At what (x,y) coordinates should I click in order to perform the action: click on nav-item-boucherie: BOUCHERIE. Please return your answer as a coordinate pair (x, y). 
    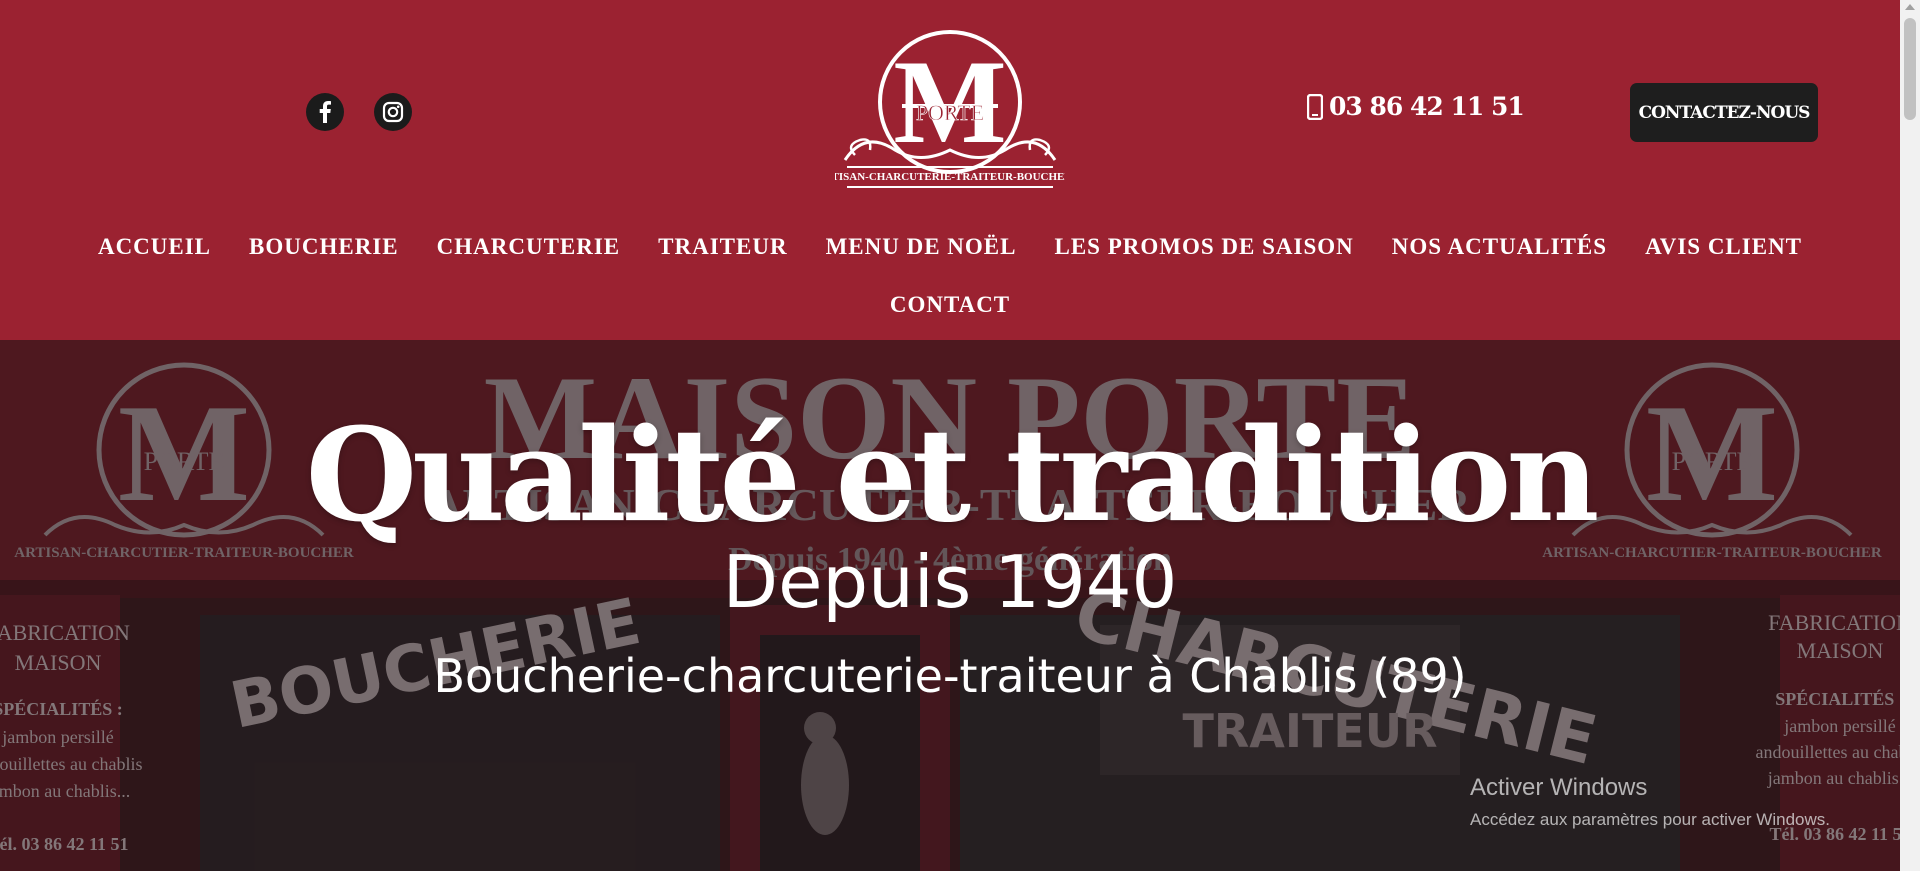
    Looking at the image, I should click on (324, 247).